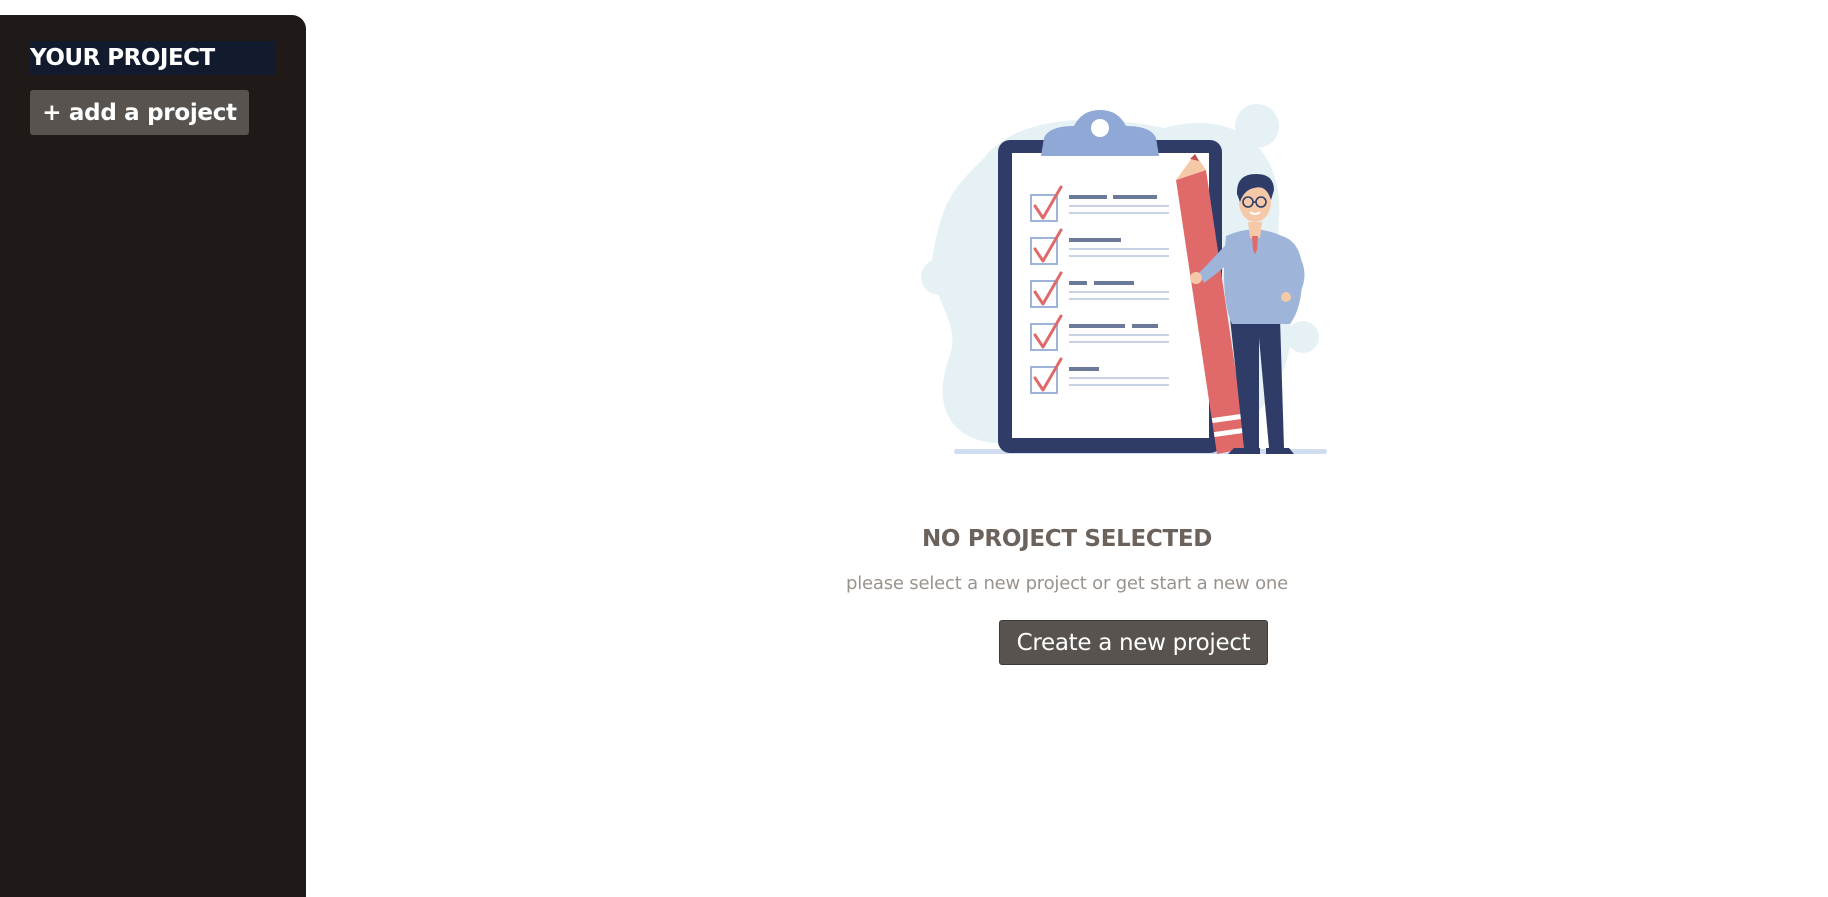 The image size is (1828, 897). Describe the element at coordinates (153, 58) in the screenshot. I see `sidebar-title: YOUR PROJECT` at that location.